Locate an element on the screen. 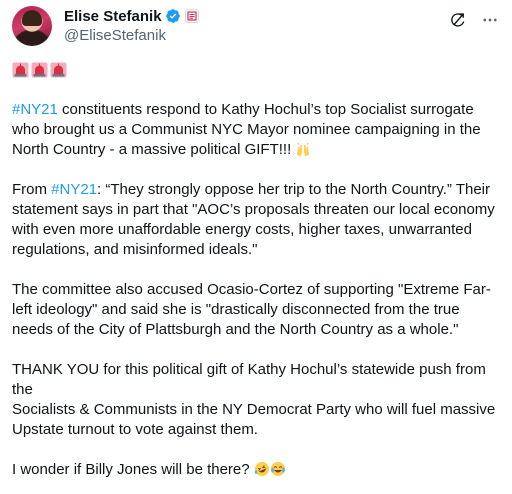  display-name: Elise Stefanik is located at coordinates (113, 16).